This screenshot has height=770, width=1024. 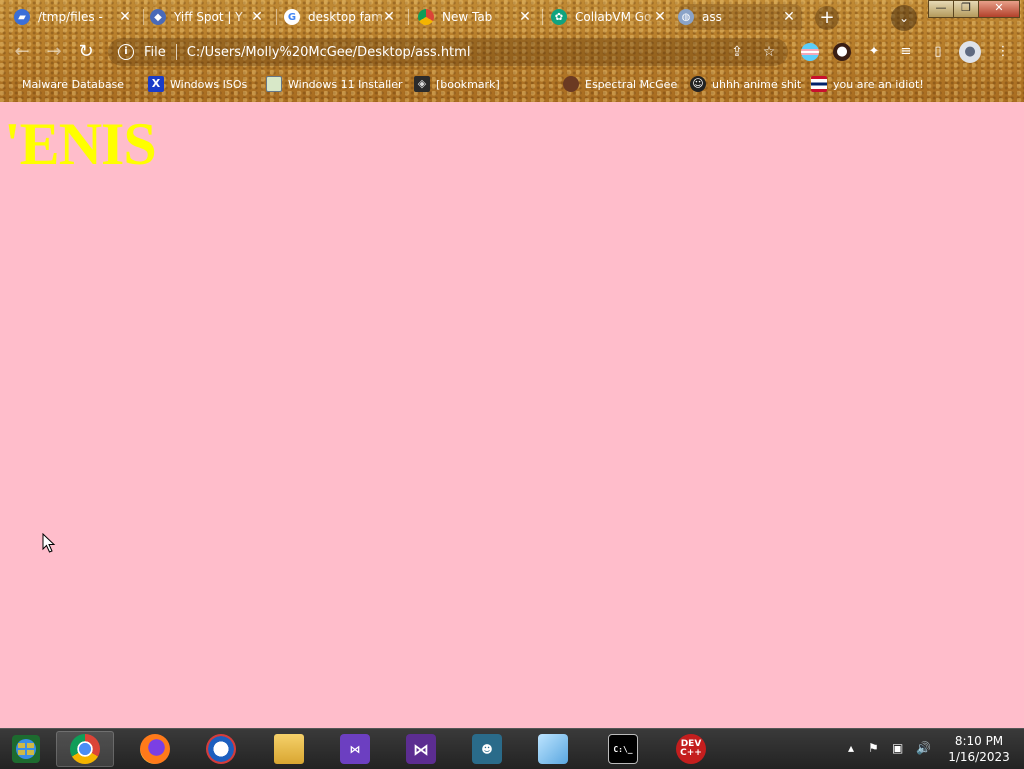 I want to click on taskbar-visual-studio: ⋈, so click(x=421, y=749).